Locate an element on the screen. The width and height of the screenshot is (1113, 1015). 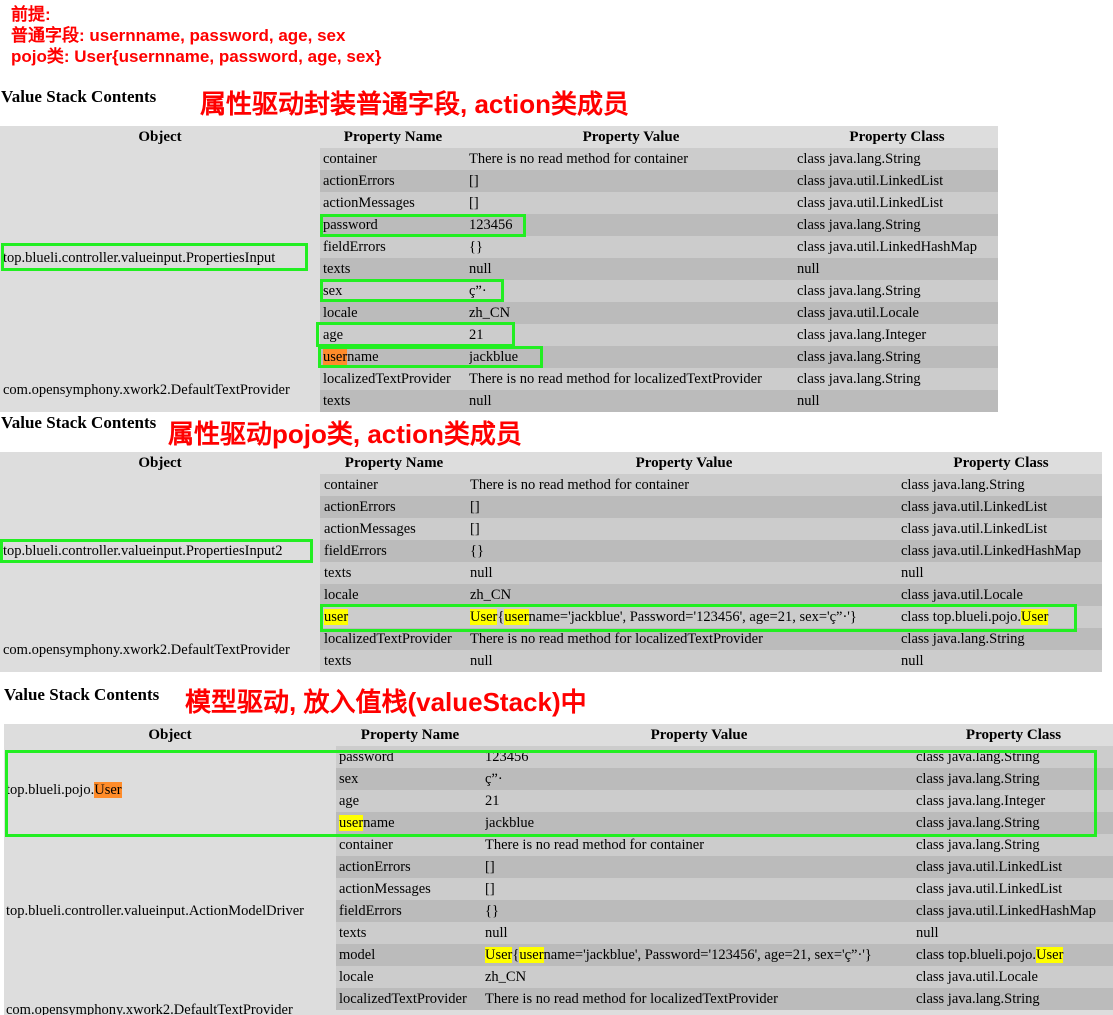
highlight-box-object2 is located at coordinates (156, 551).